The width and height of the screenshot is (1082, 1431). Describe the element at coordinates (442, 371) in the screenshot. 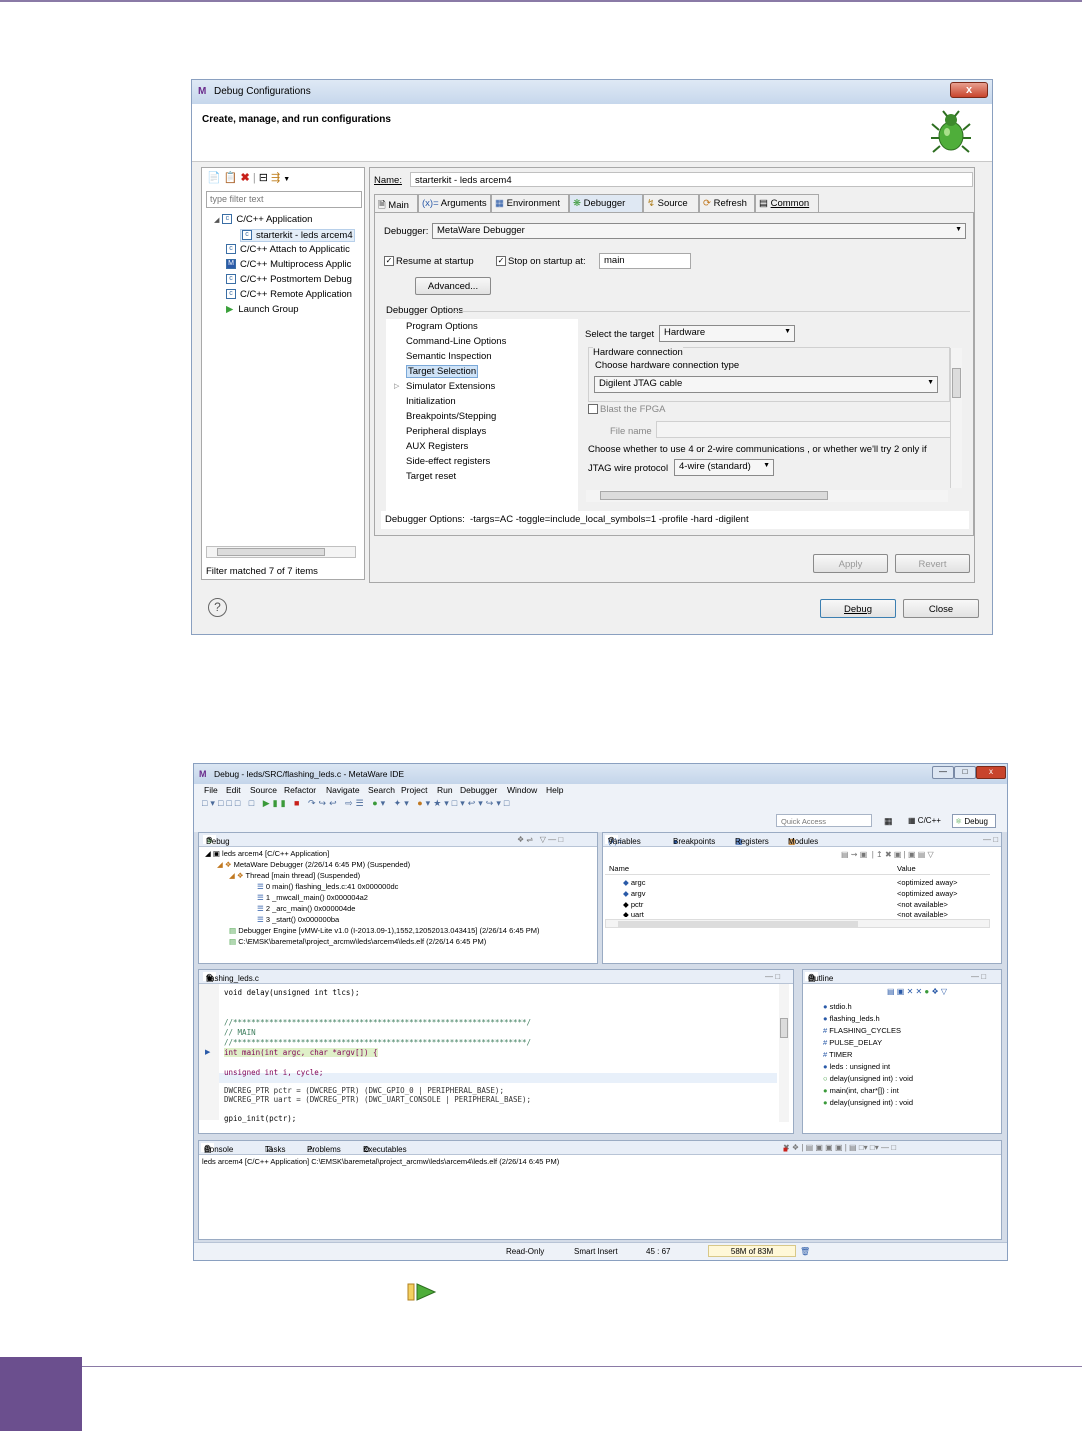

I see `option-item-selected: Target Selection` at that location.